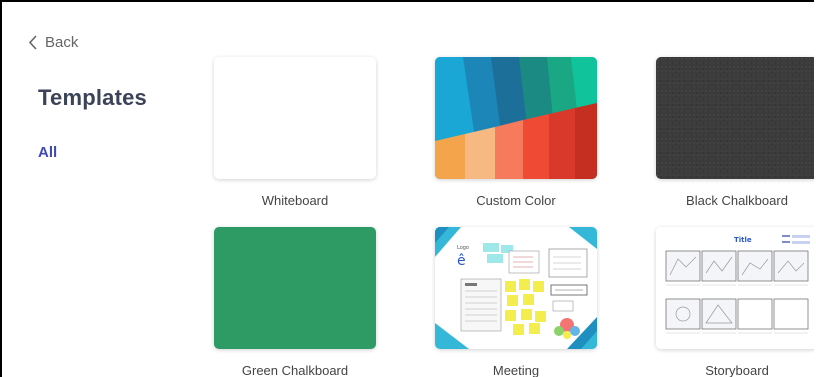 This screenshot has height=377, width=816. What do you see at coordinates (516, 118) in the screenshot?
I see `custom-color-thumbnail` at bounding box center [516, 118].